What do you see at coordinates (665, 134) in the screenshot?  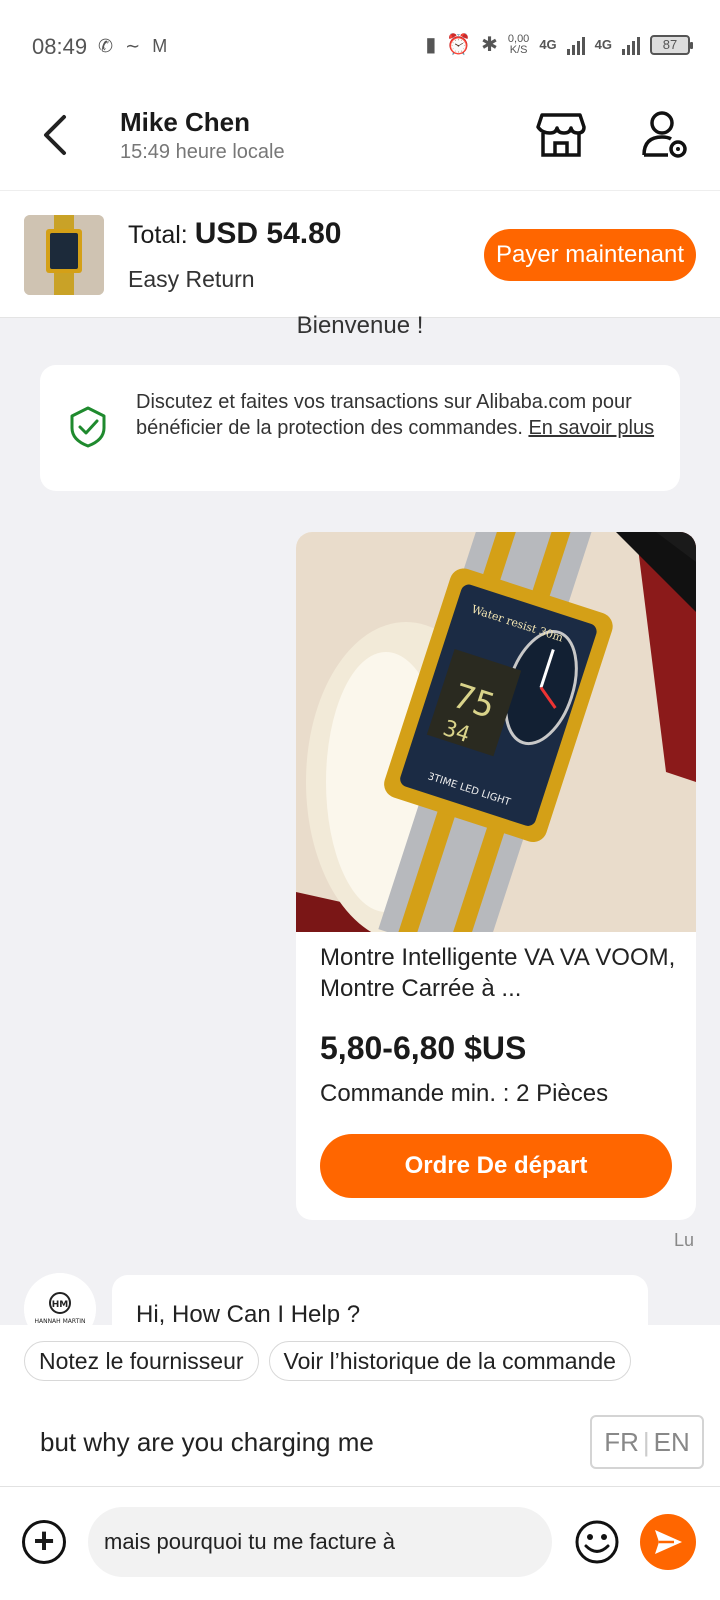 I see `profile-settings-icon` at bounding box center [665, 134].